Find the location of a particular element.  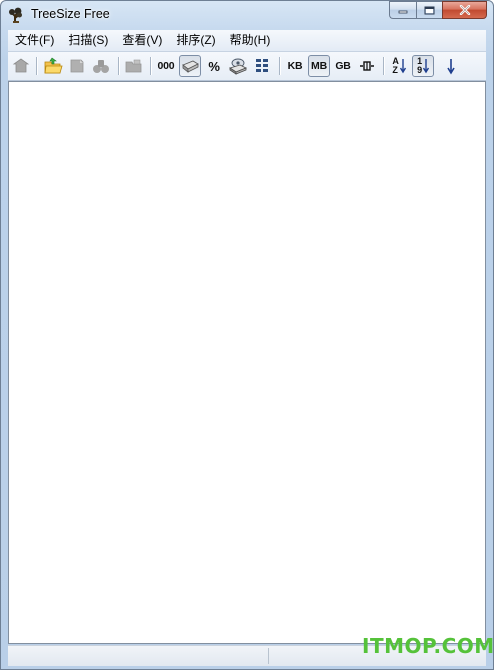

maximize-icon is located at coordinates (429, 10).